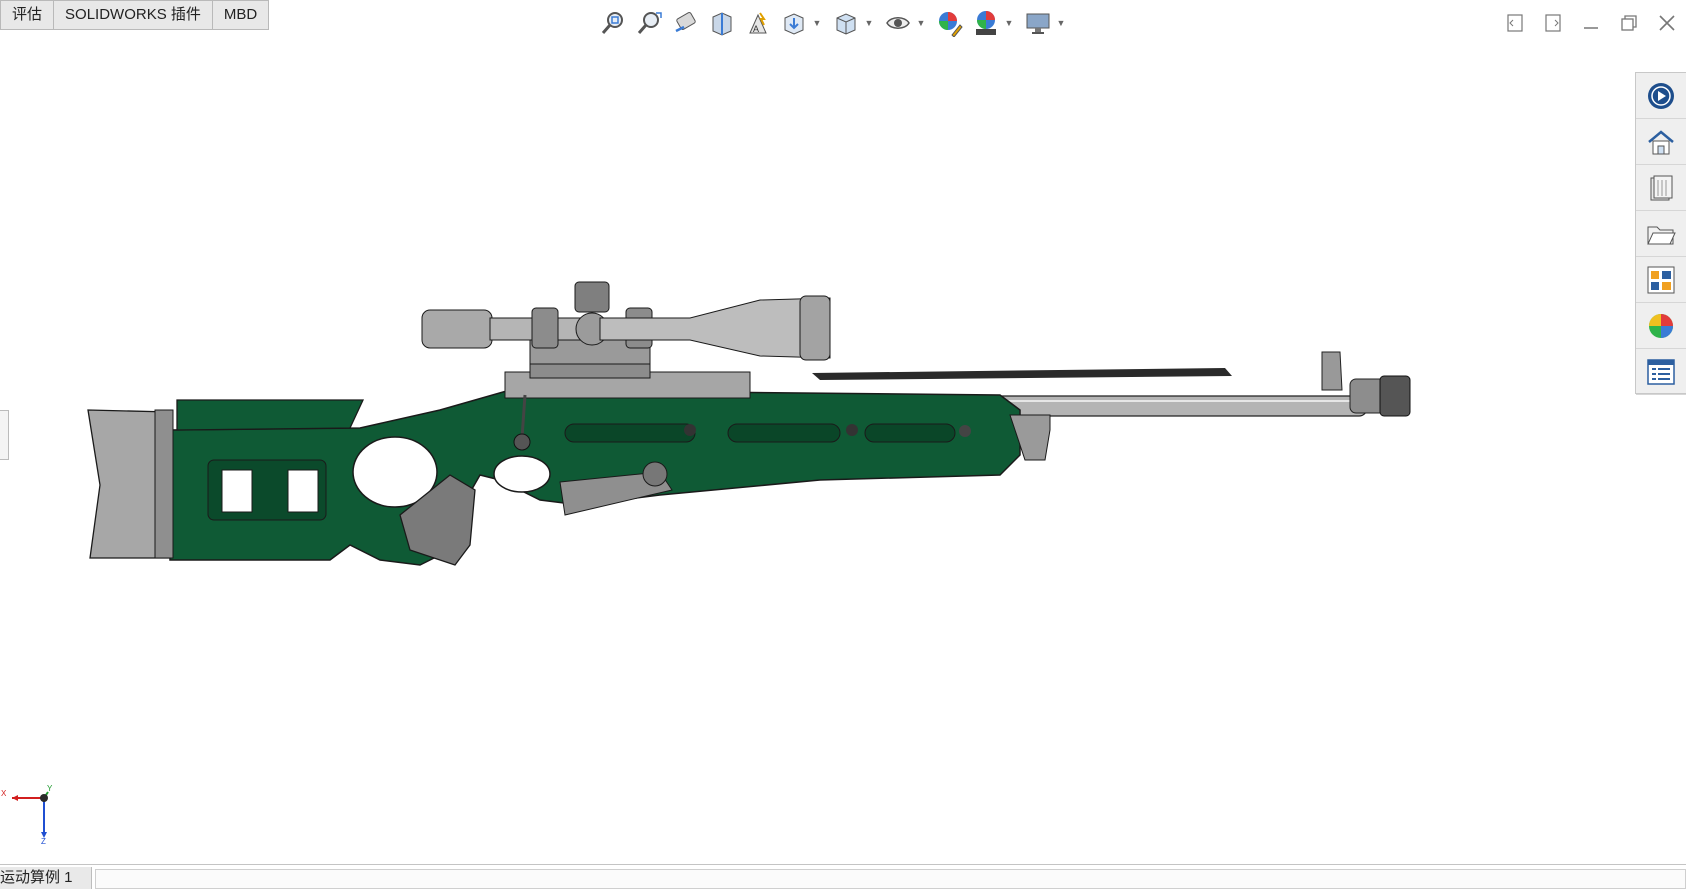  What do you see at coordinates (240, 15) in the screenshot?
I see `tab-mbd: MBD` at bounding box center [240, 15].